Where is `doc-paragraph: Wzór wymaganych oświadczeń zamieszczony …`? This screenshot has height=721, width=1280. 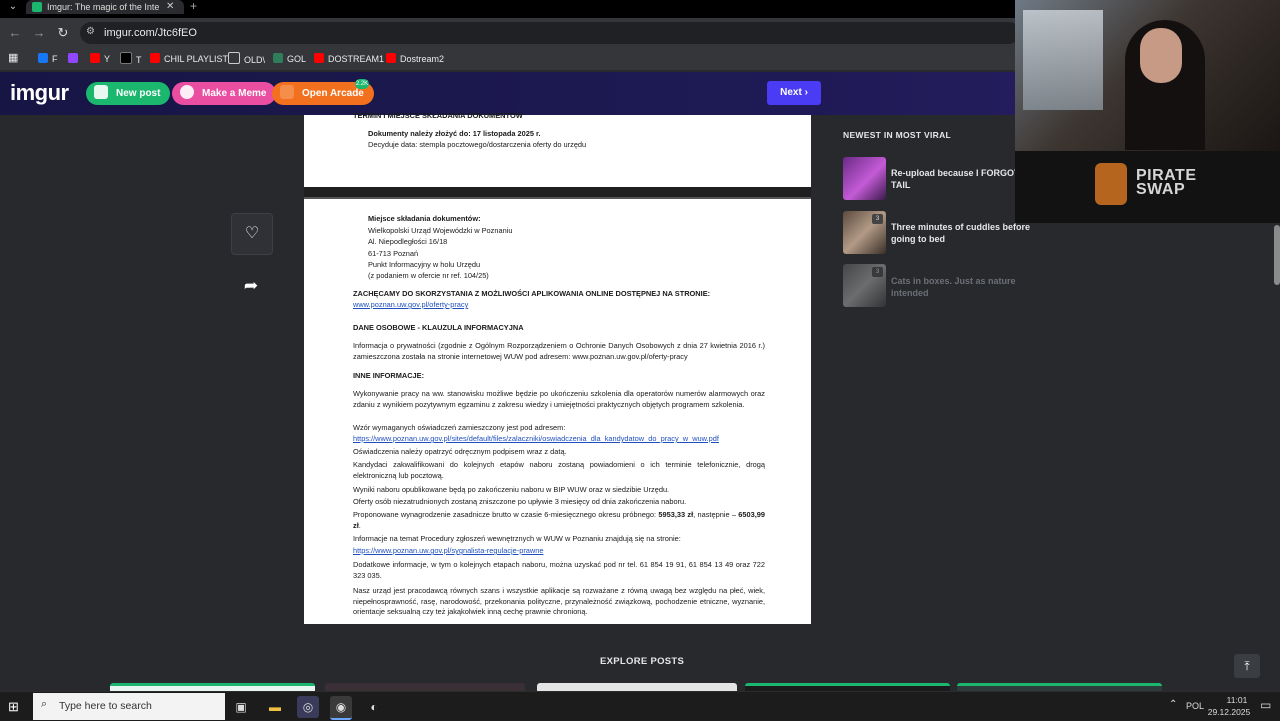 doc-paragraph: Wzór wymaganych oświadczeń zamieszczony … is located at coordinates (459, 427).